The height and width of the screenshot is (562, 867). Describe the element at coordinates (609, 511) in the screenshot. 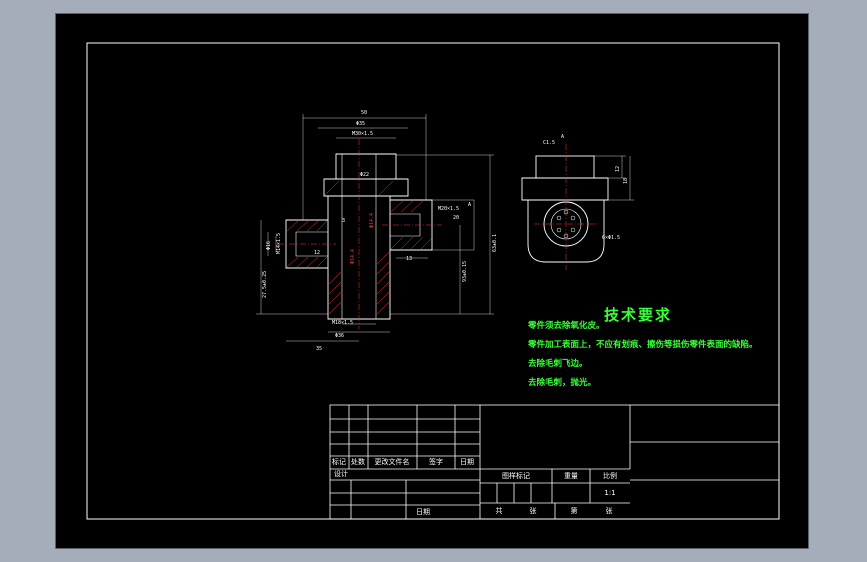

I see `tb-sheet-unit-2: 张` at that location.